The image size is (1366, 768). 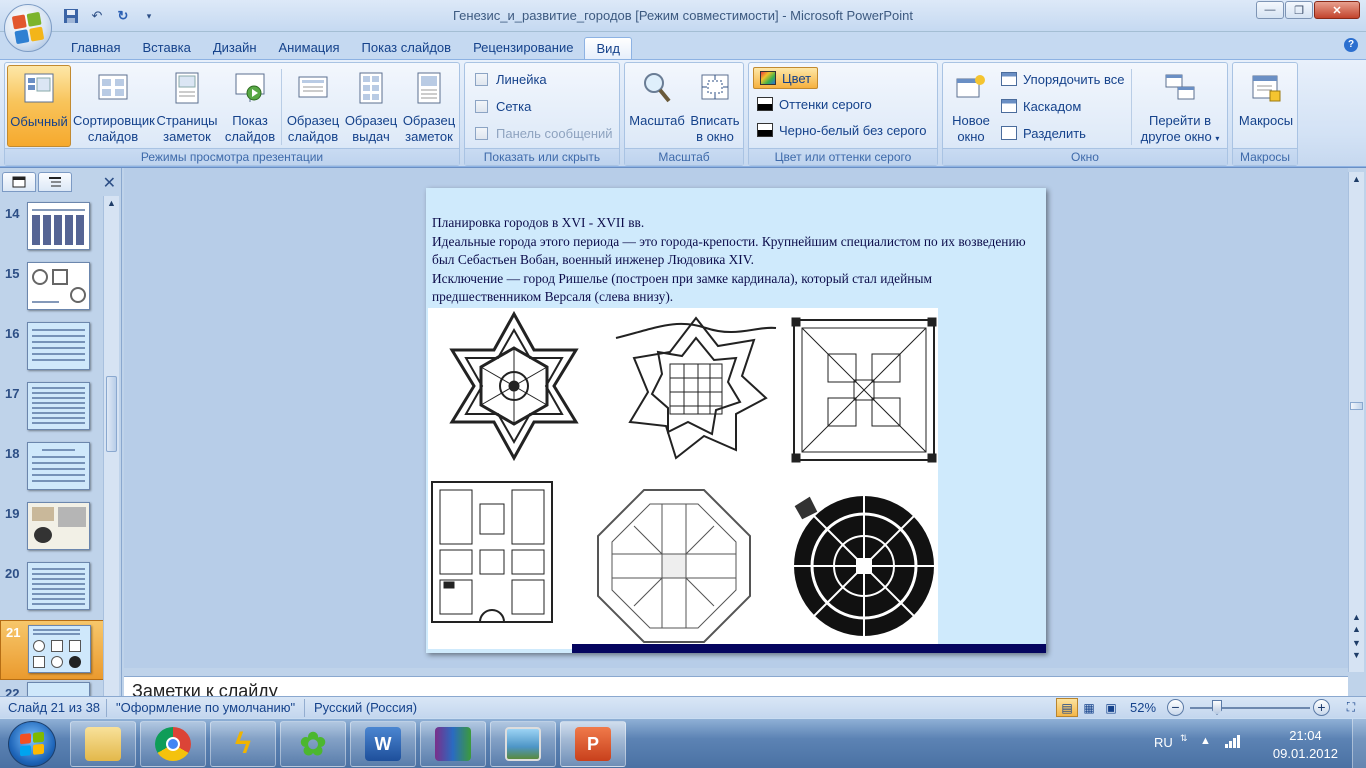 I want to click on slides-tab-icon, so click(x=19, y=182).